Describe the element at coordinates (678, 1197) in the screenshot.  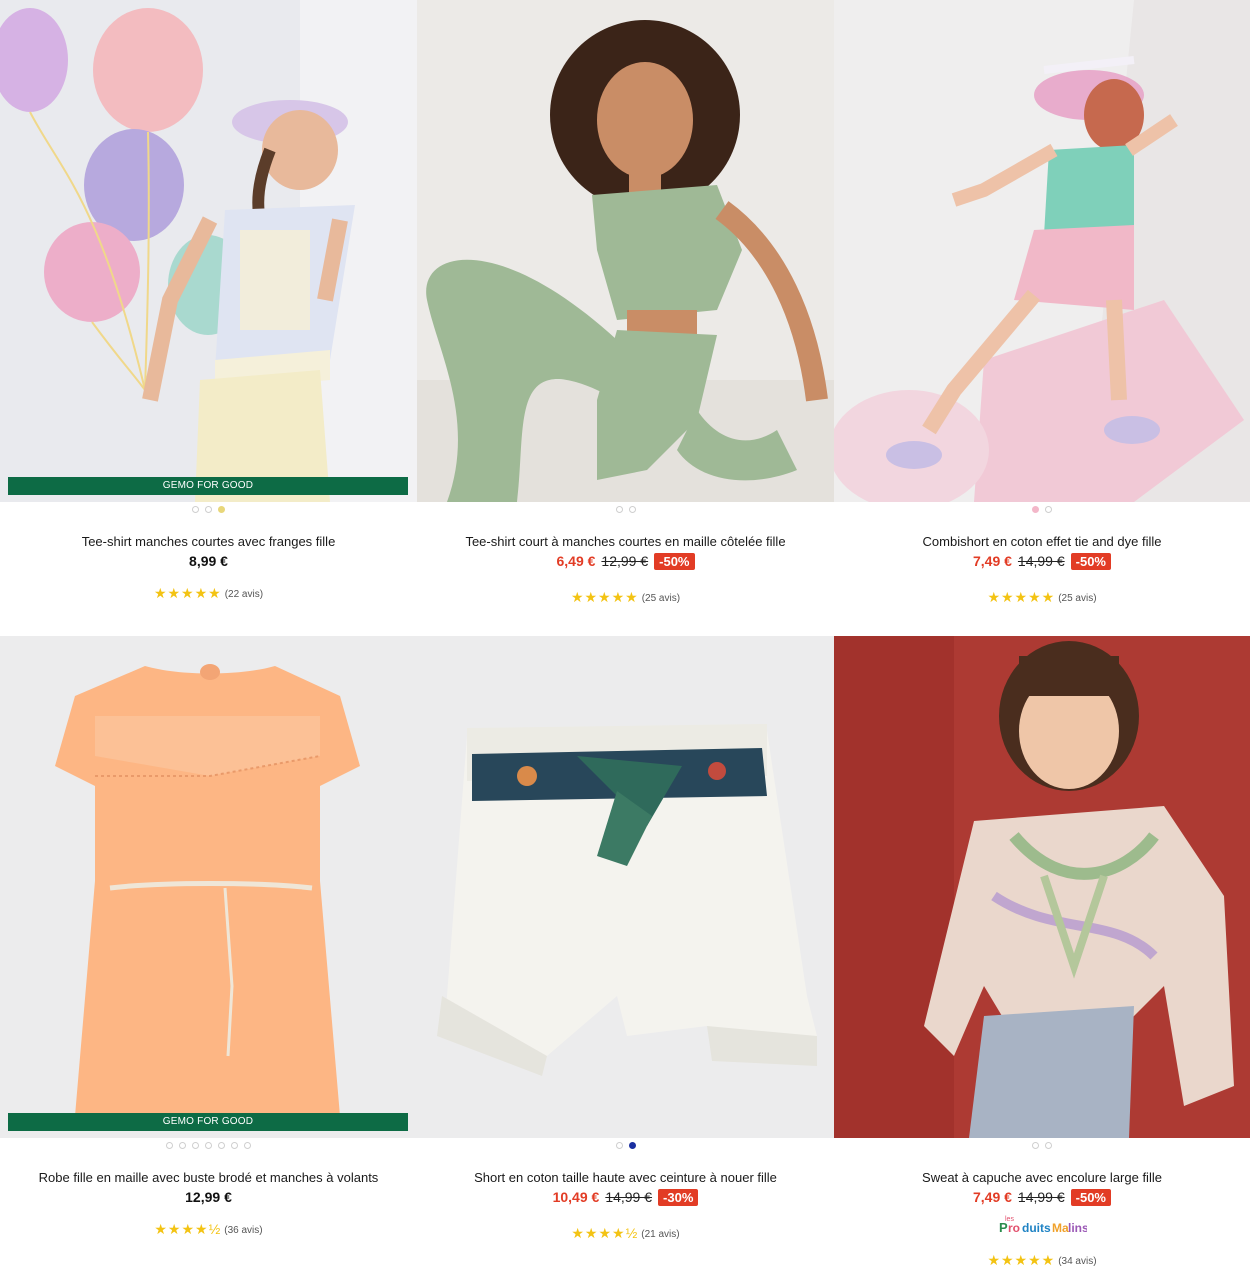
I see `discount-badge: -30%` at that location.